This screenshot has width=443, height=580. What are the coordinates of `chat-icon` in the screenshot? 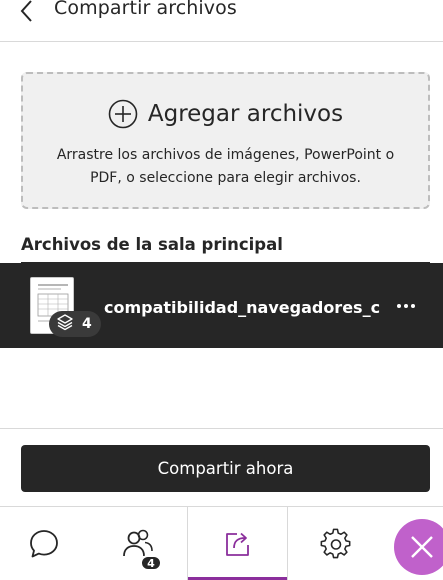 It's located at (44, 544).